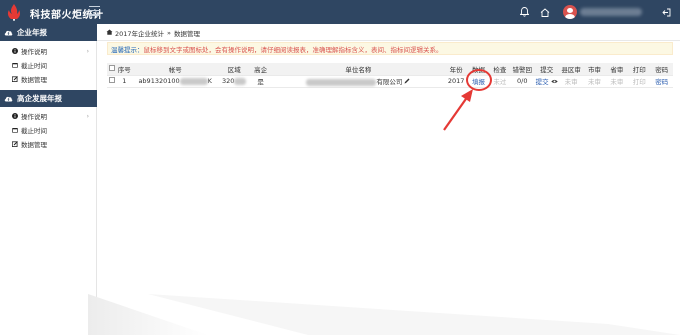 This screenshot has width=680, height=335. I want to click on bell-icon, so click(524, 12).